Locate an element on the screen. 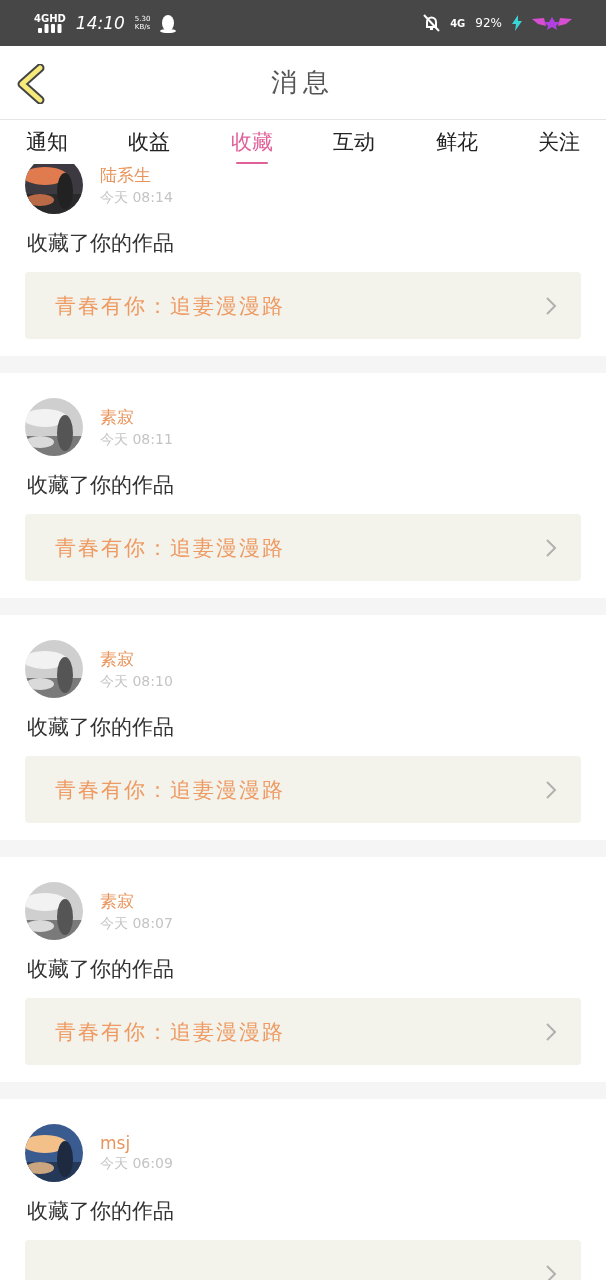 The height and width of the screenshot is (1280, 606). battery-level: 92% is located at coordinates (488, 23).